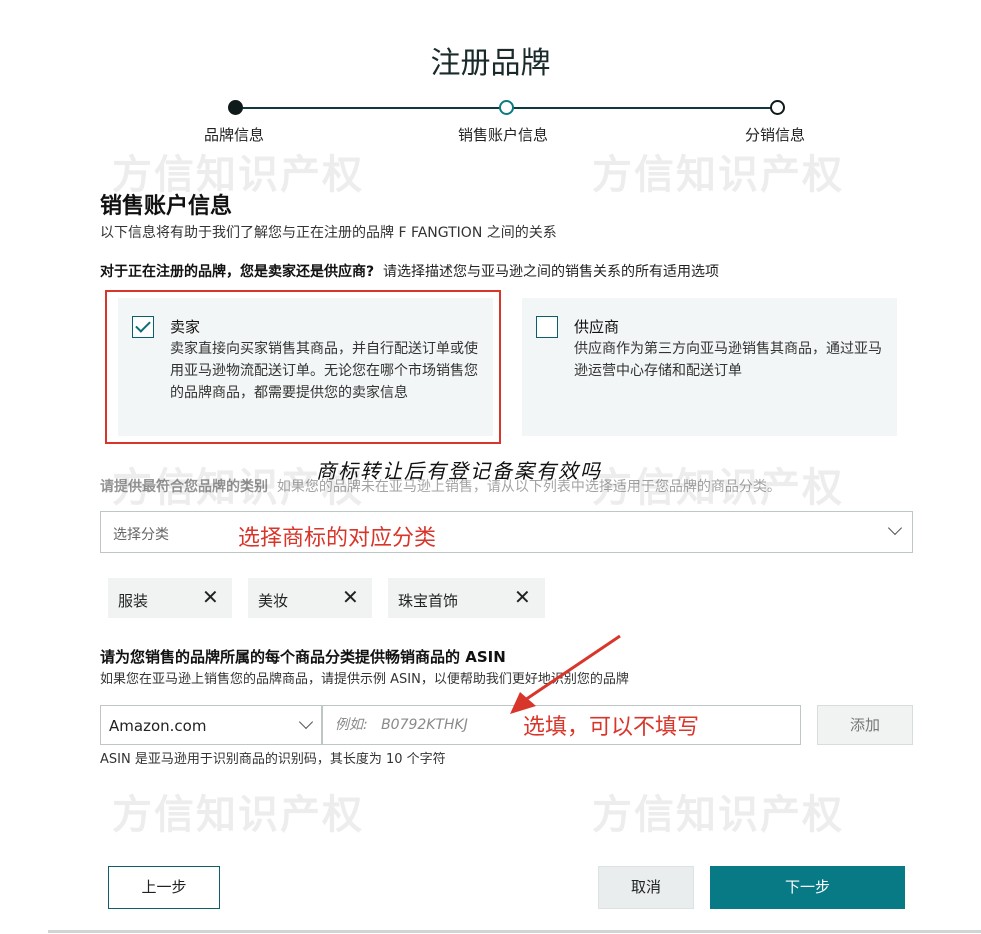 The width and height of the screenshot is (981, 934). Describe the element at coordinates (328, 233) in the screenshot. I see `section-subtitle: 以下信息将有助于我们了解您与正在注册的品牌 F FANGTION 之间的关系` at that location.